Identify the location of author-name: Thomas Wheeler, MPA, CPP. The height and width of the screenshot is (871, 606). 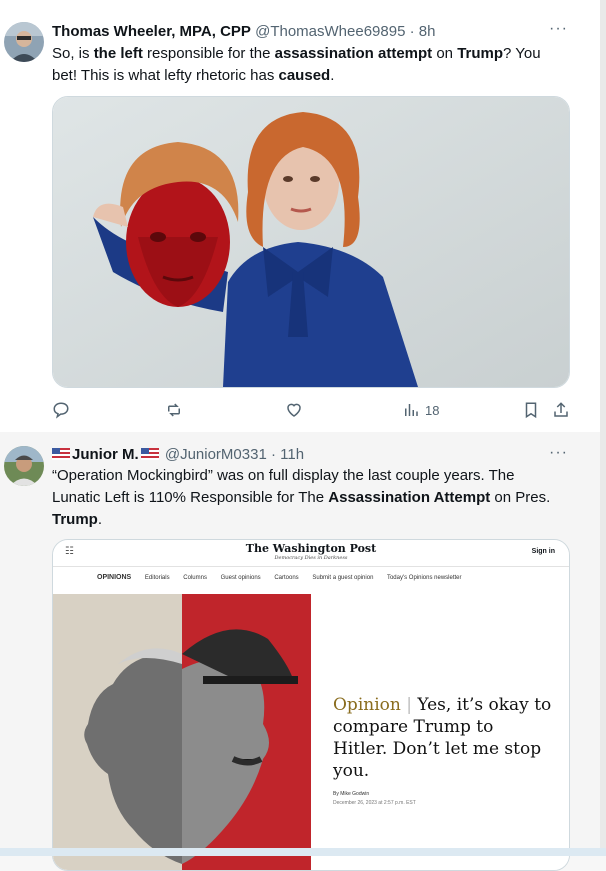
(151, 31).